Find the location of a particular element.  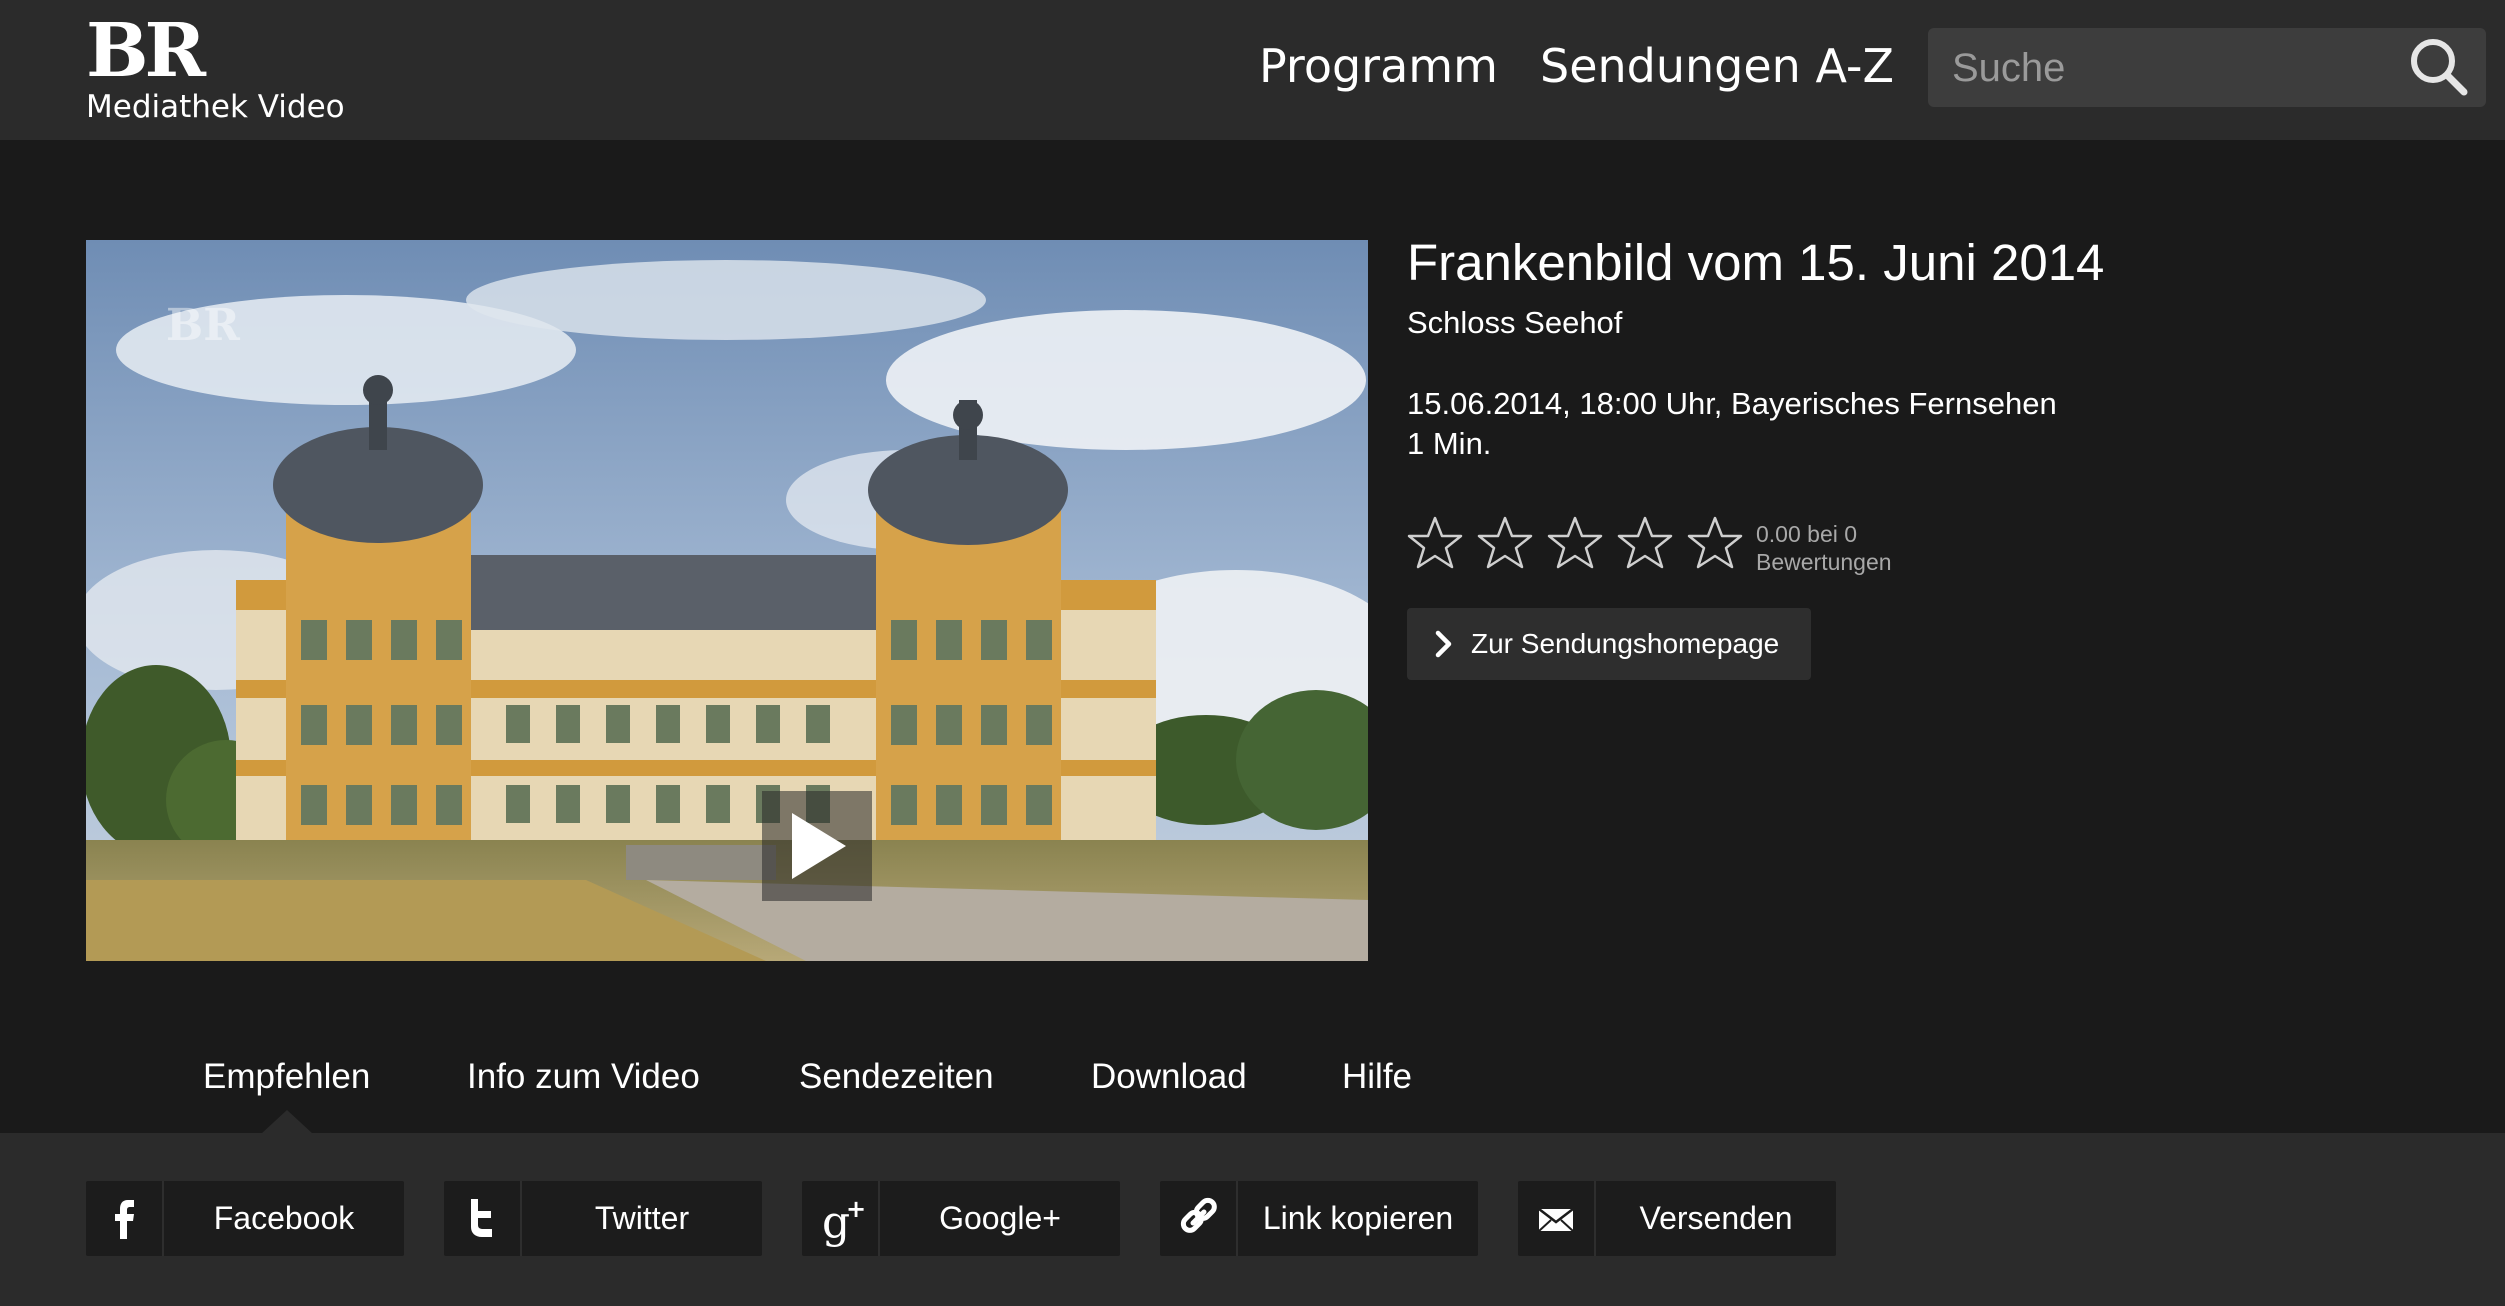

tab-download: Download is located at coordinates (1169, 1077).